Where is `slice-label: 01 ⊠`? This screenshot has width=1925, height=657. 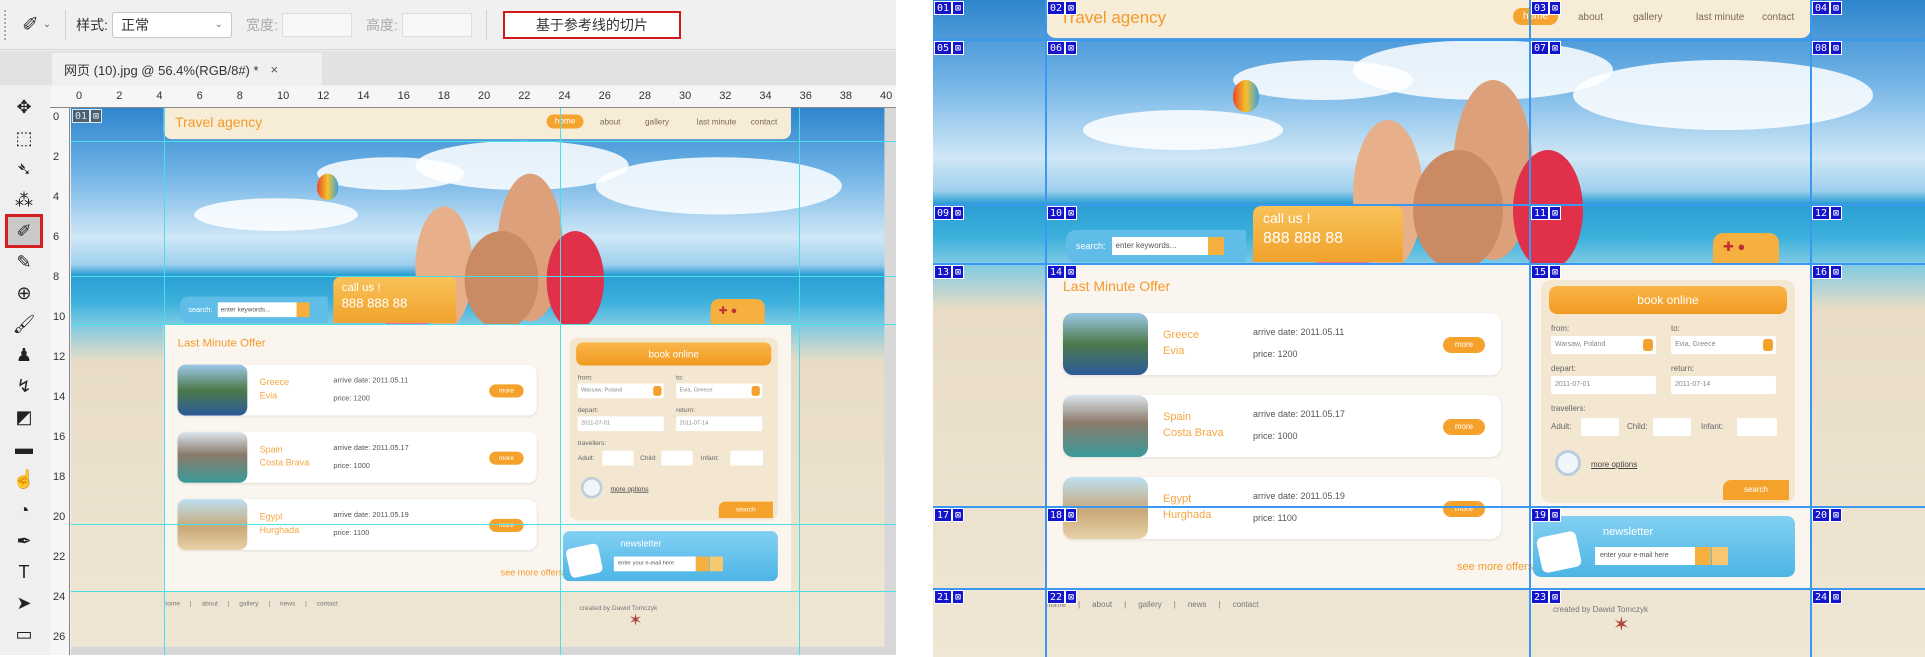
slice-label: 01 ⊠ is located at coordinates (87, 116).